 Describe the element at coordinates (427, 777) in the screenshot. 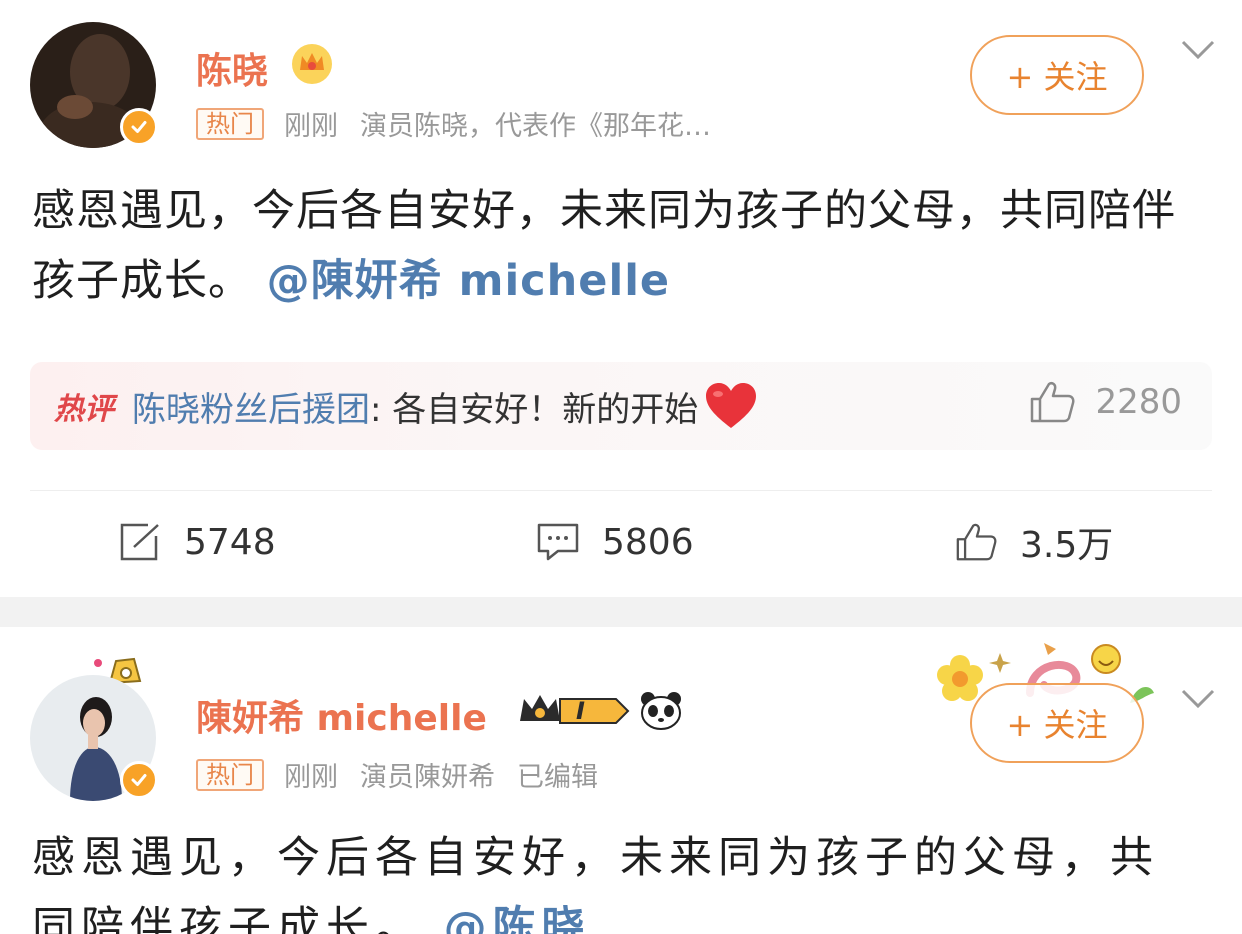

I see `author-description: 演员陳妍希` at that location.